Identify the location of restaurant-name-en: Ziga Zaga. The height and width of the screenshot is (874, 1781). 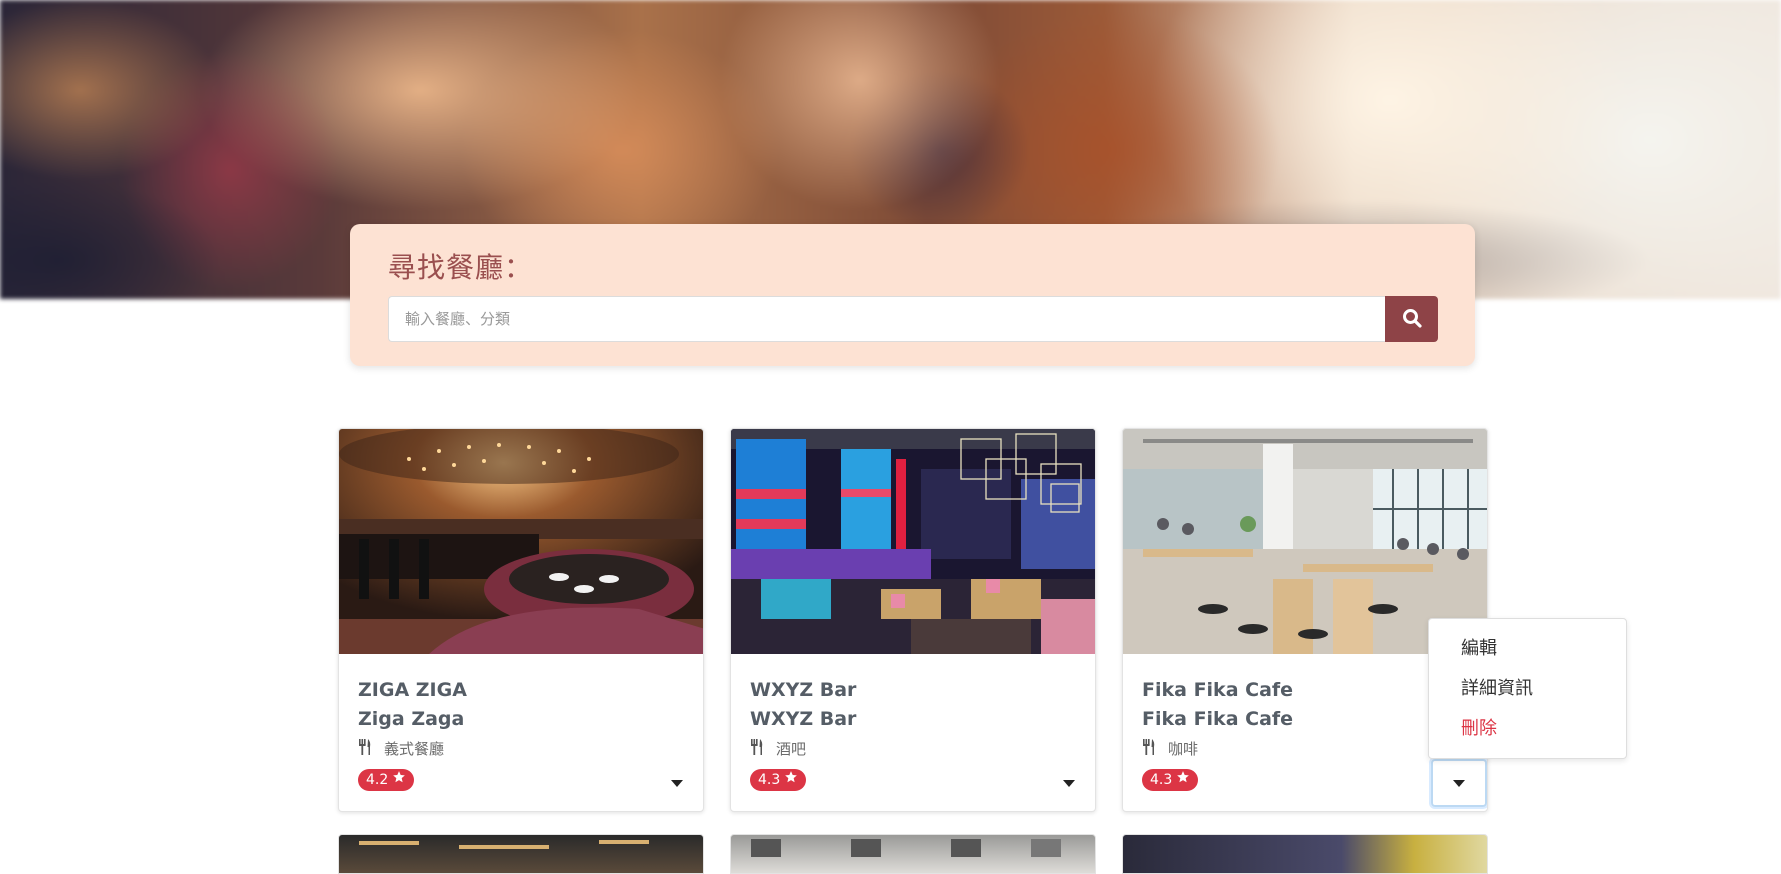
(411, 719).